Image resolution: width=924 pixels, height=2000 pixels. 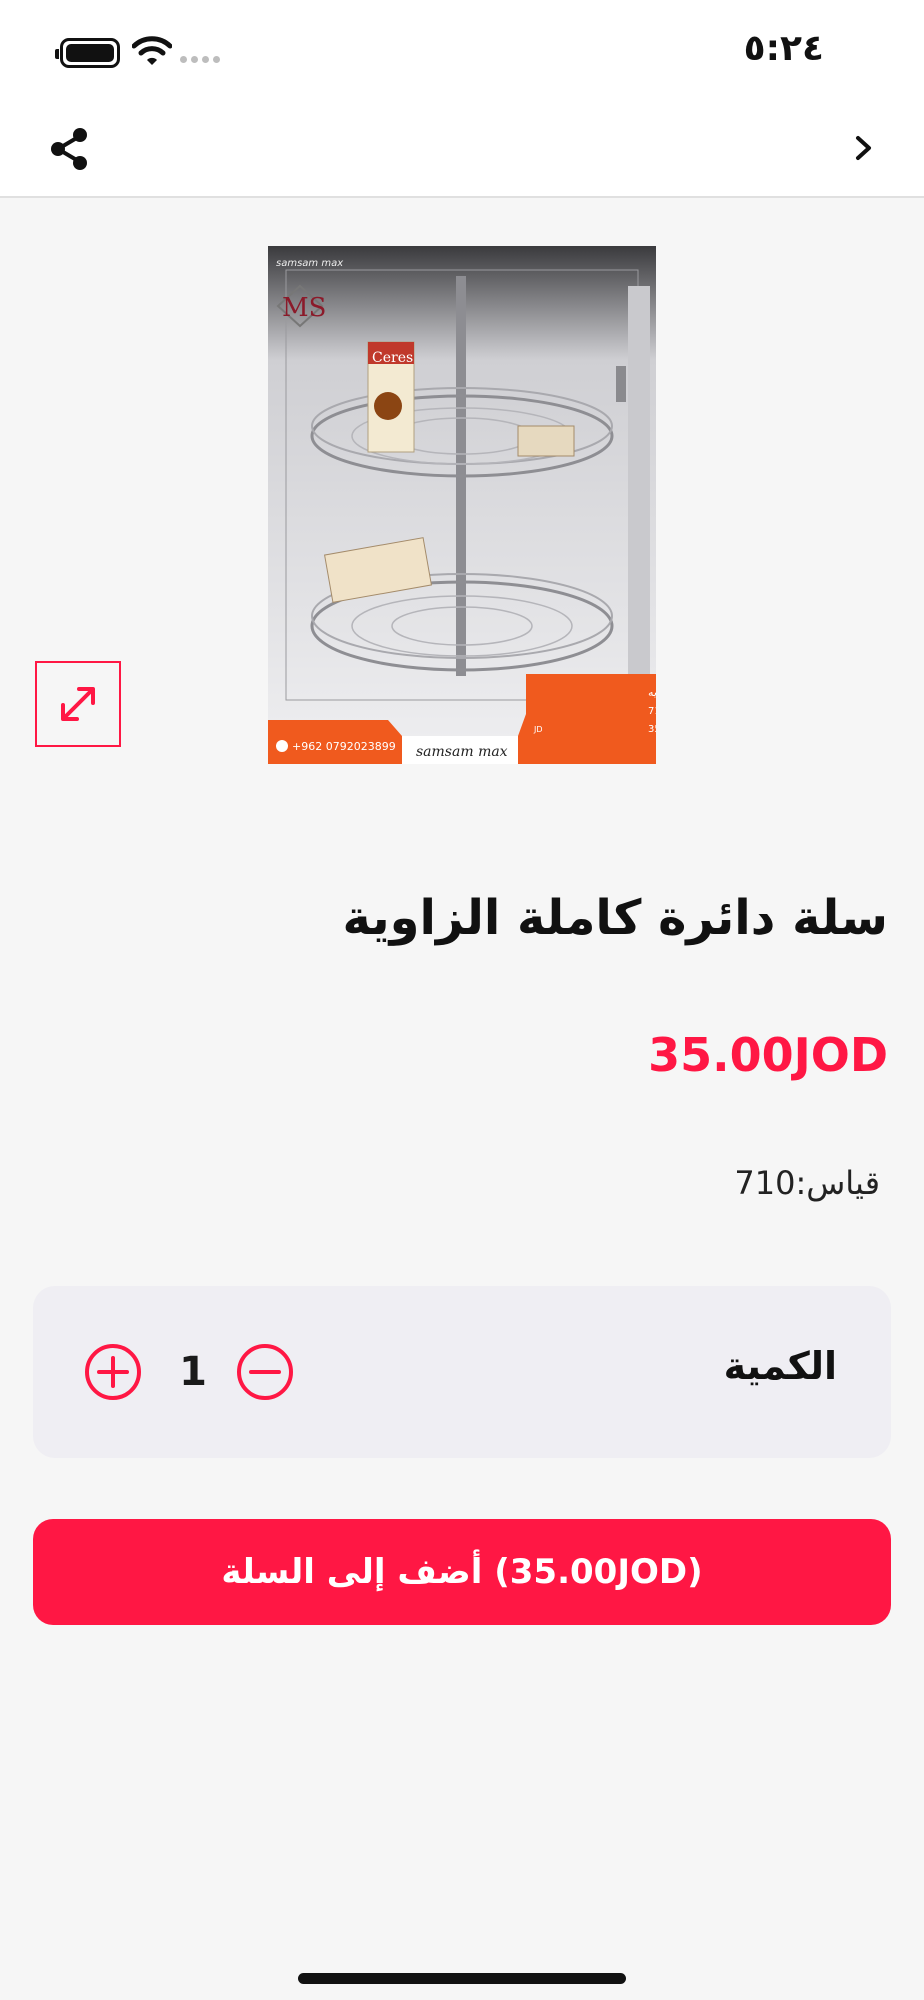 What do you see at coordinates (462, 1572) in the screenshot?
I see `add-to-cart-button: أضف إلى السلة (35.00JOD)` at bounding box center [462, 1572].